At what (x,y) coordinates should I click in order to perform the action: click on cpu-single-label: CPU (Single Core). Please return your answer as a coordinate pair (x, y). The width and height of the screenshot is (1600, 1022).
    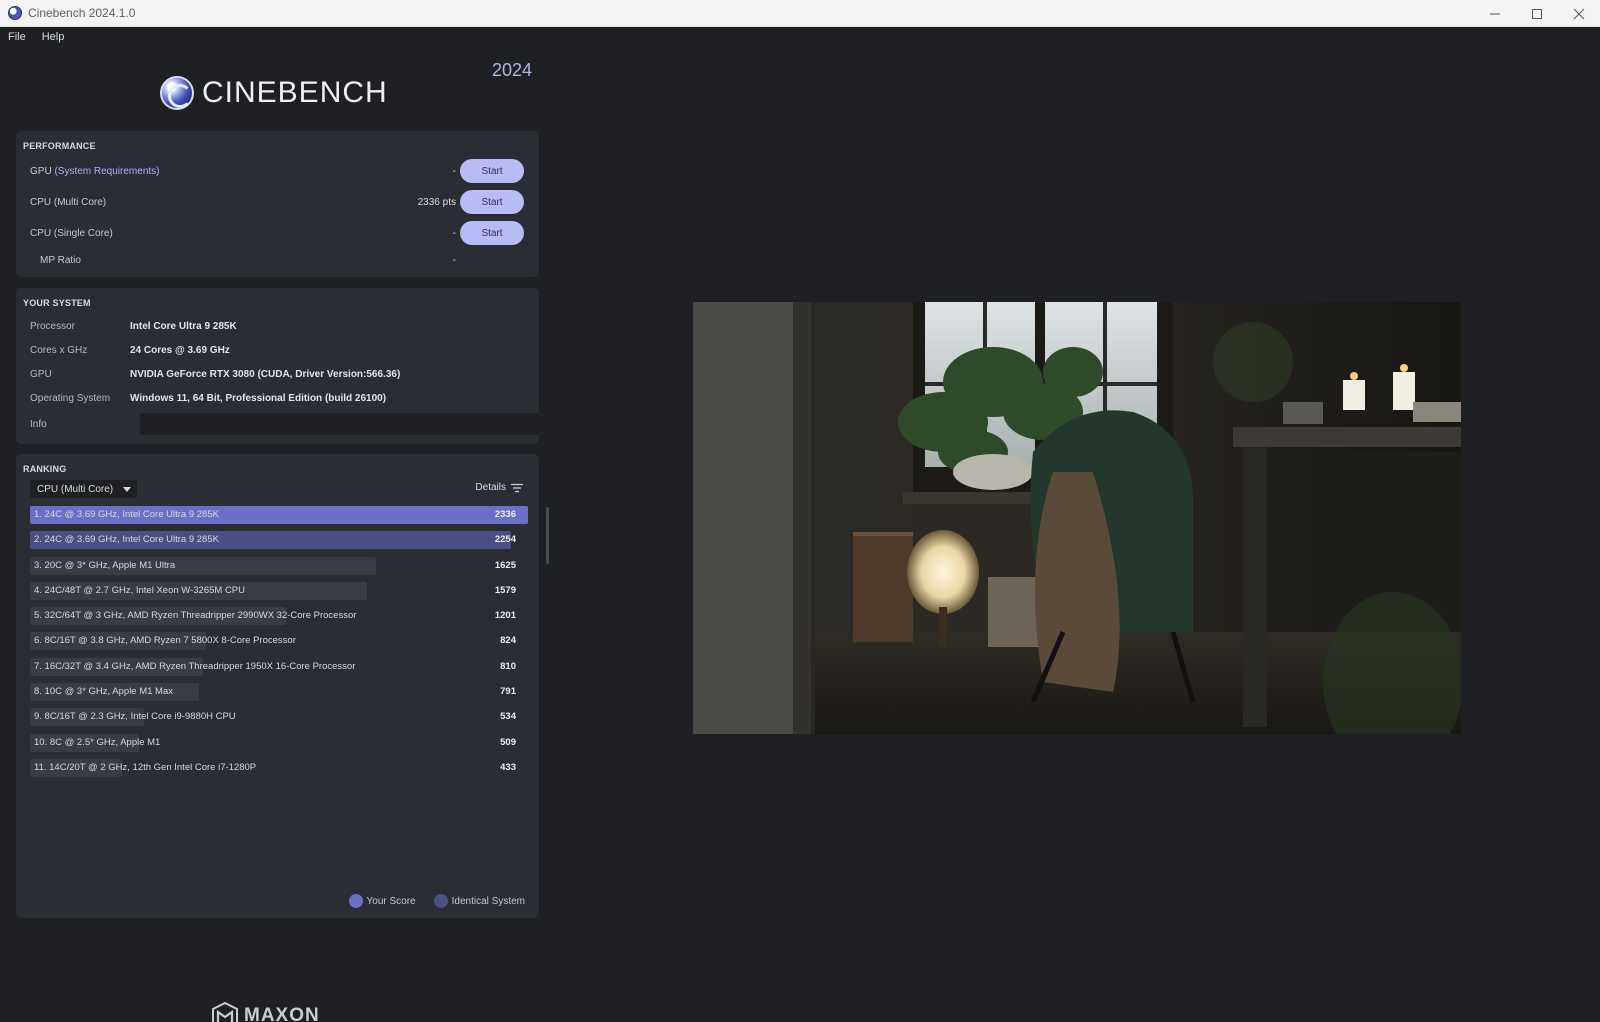
    Looking at the image, I should click on (71, 233).